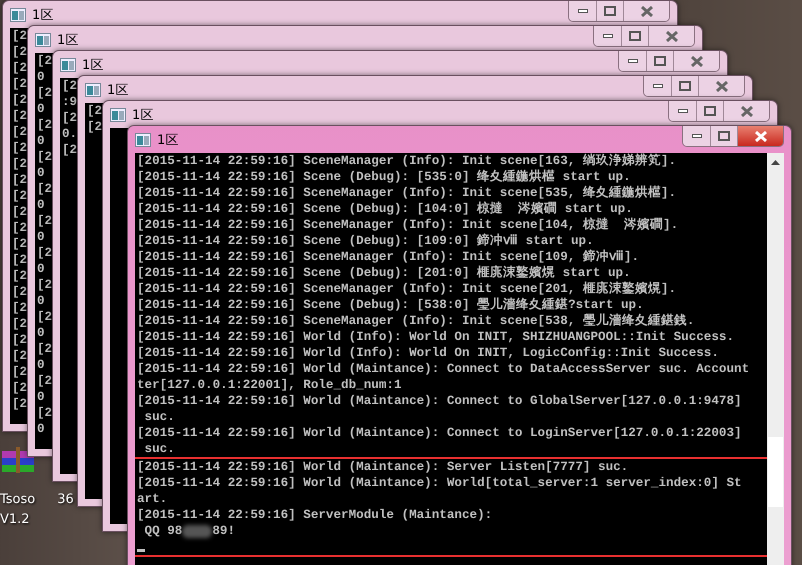  Describe the element at coordinates (775, 472) in the screenshot. I see `scrollbar-thumb` at that location.